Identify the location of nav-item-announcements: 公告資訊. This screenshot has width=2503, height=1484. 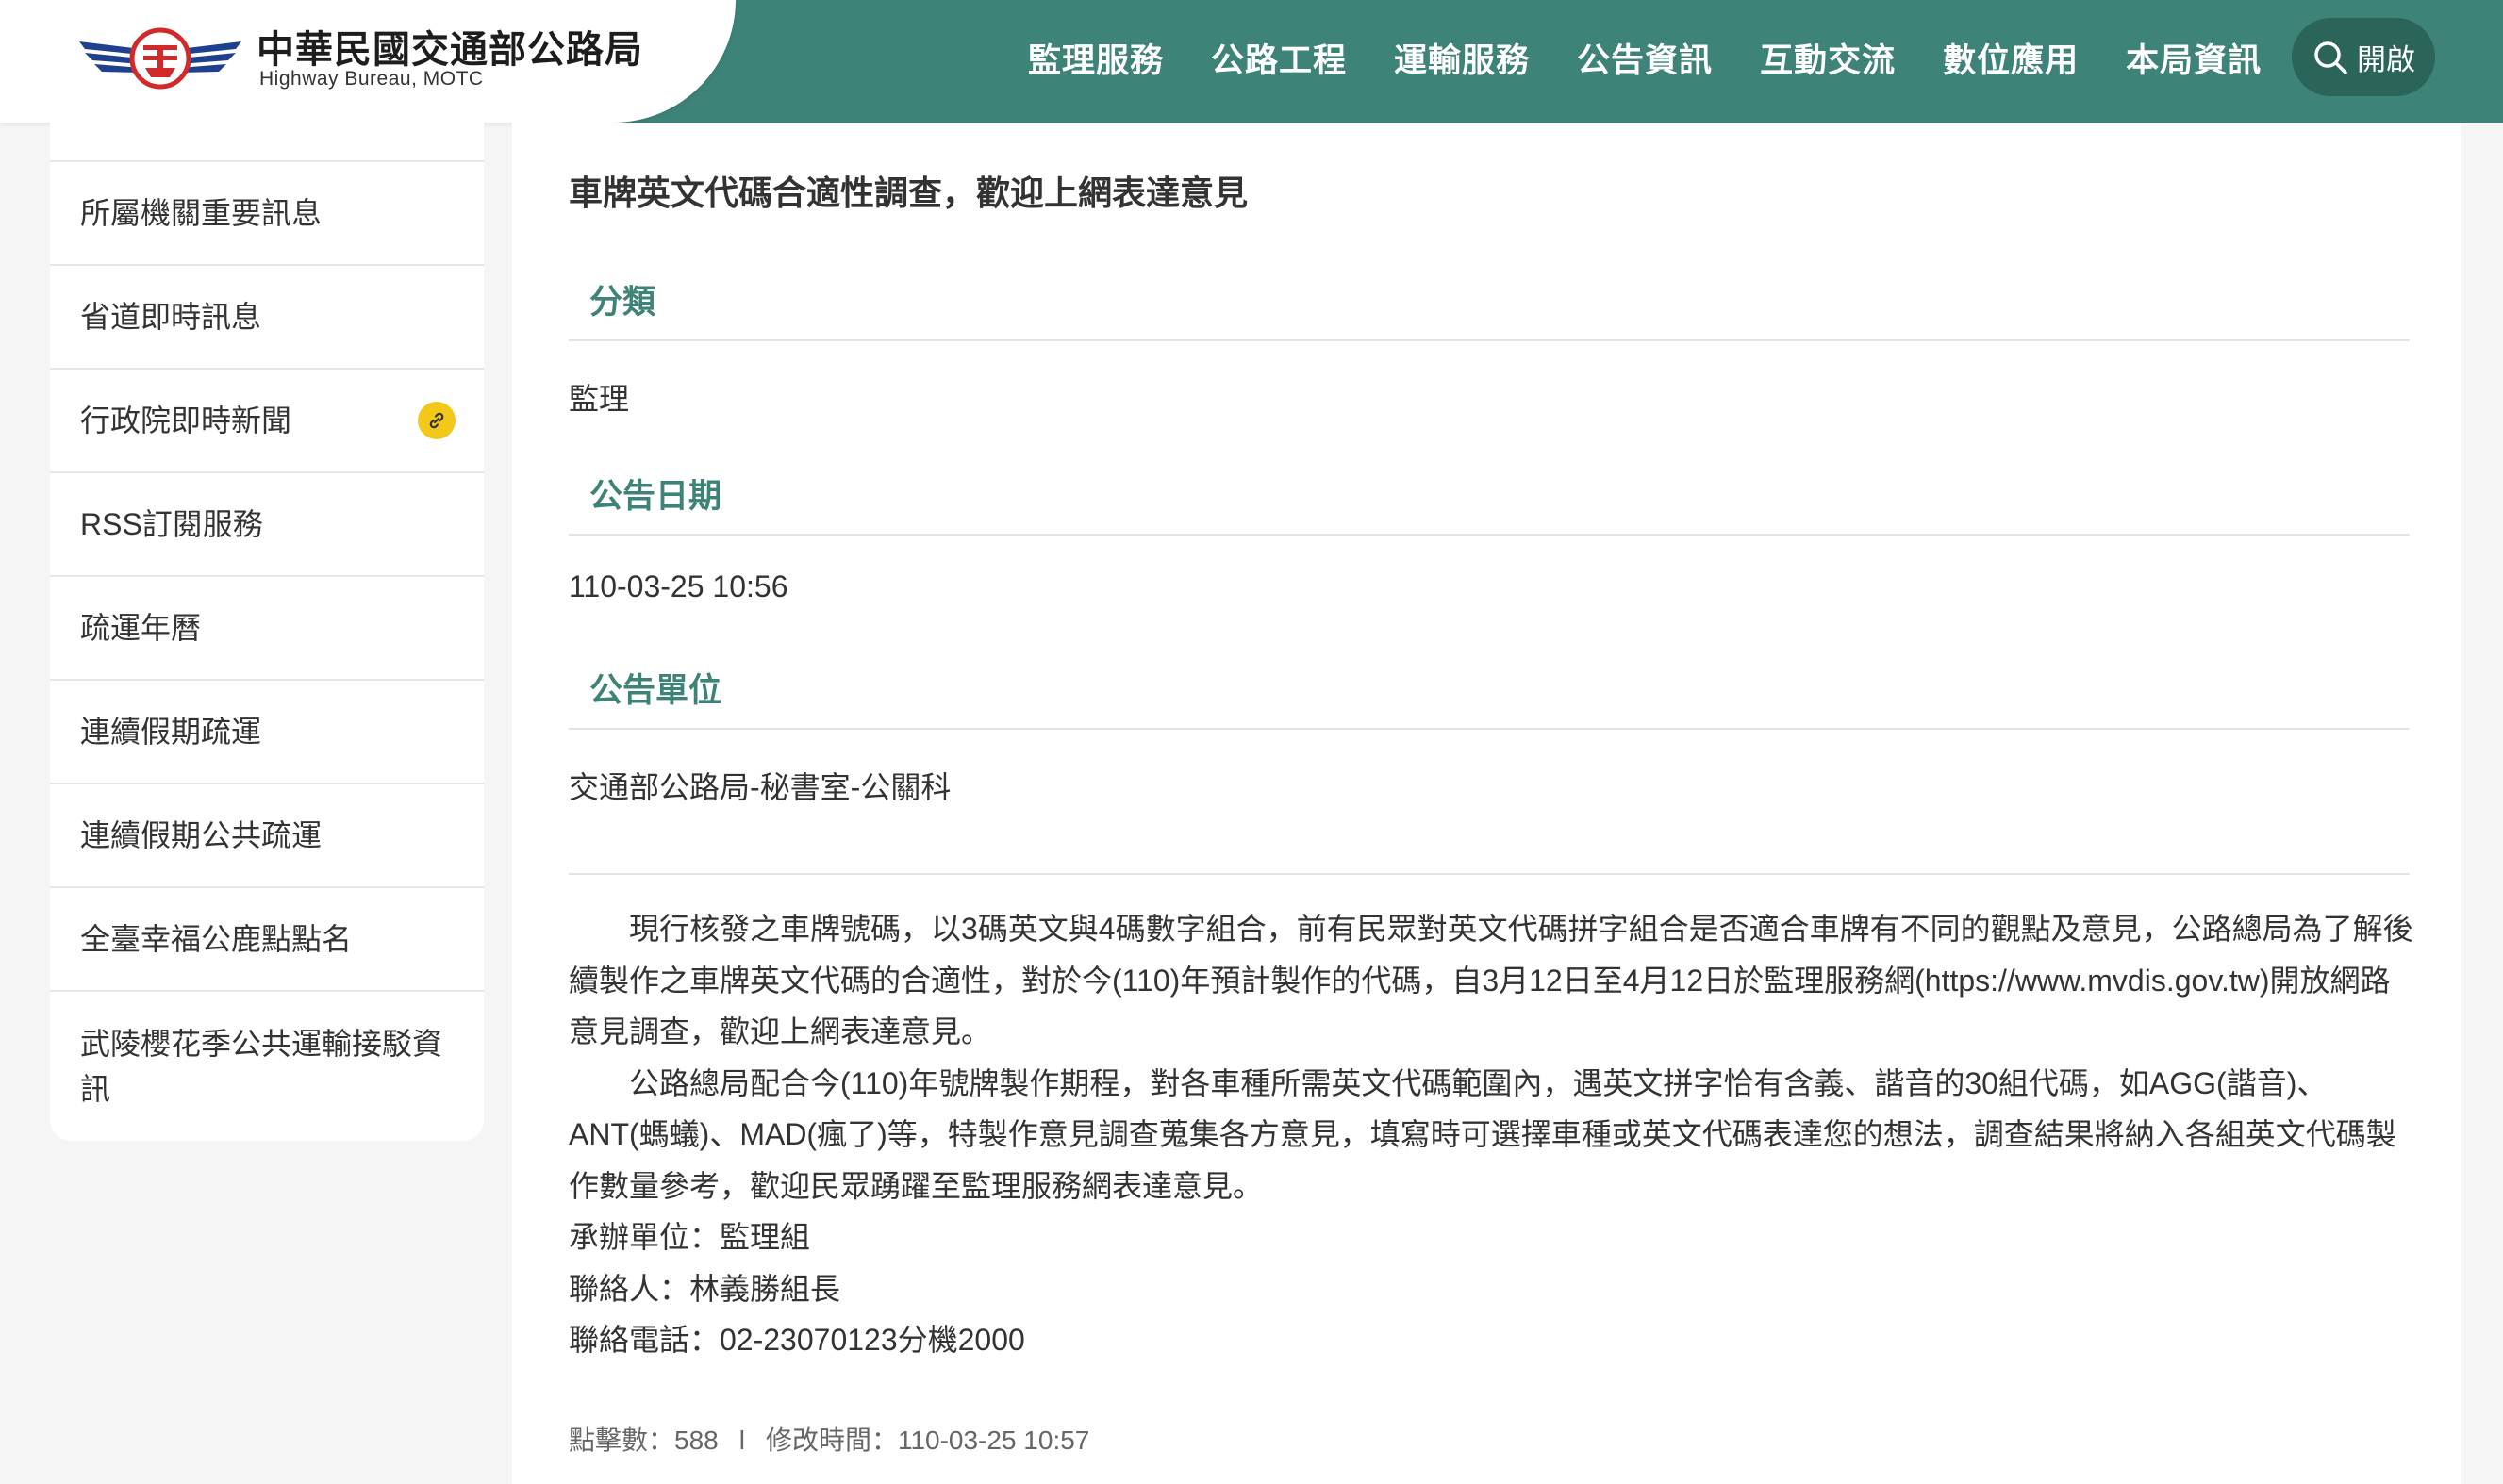
(1645, 58).